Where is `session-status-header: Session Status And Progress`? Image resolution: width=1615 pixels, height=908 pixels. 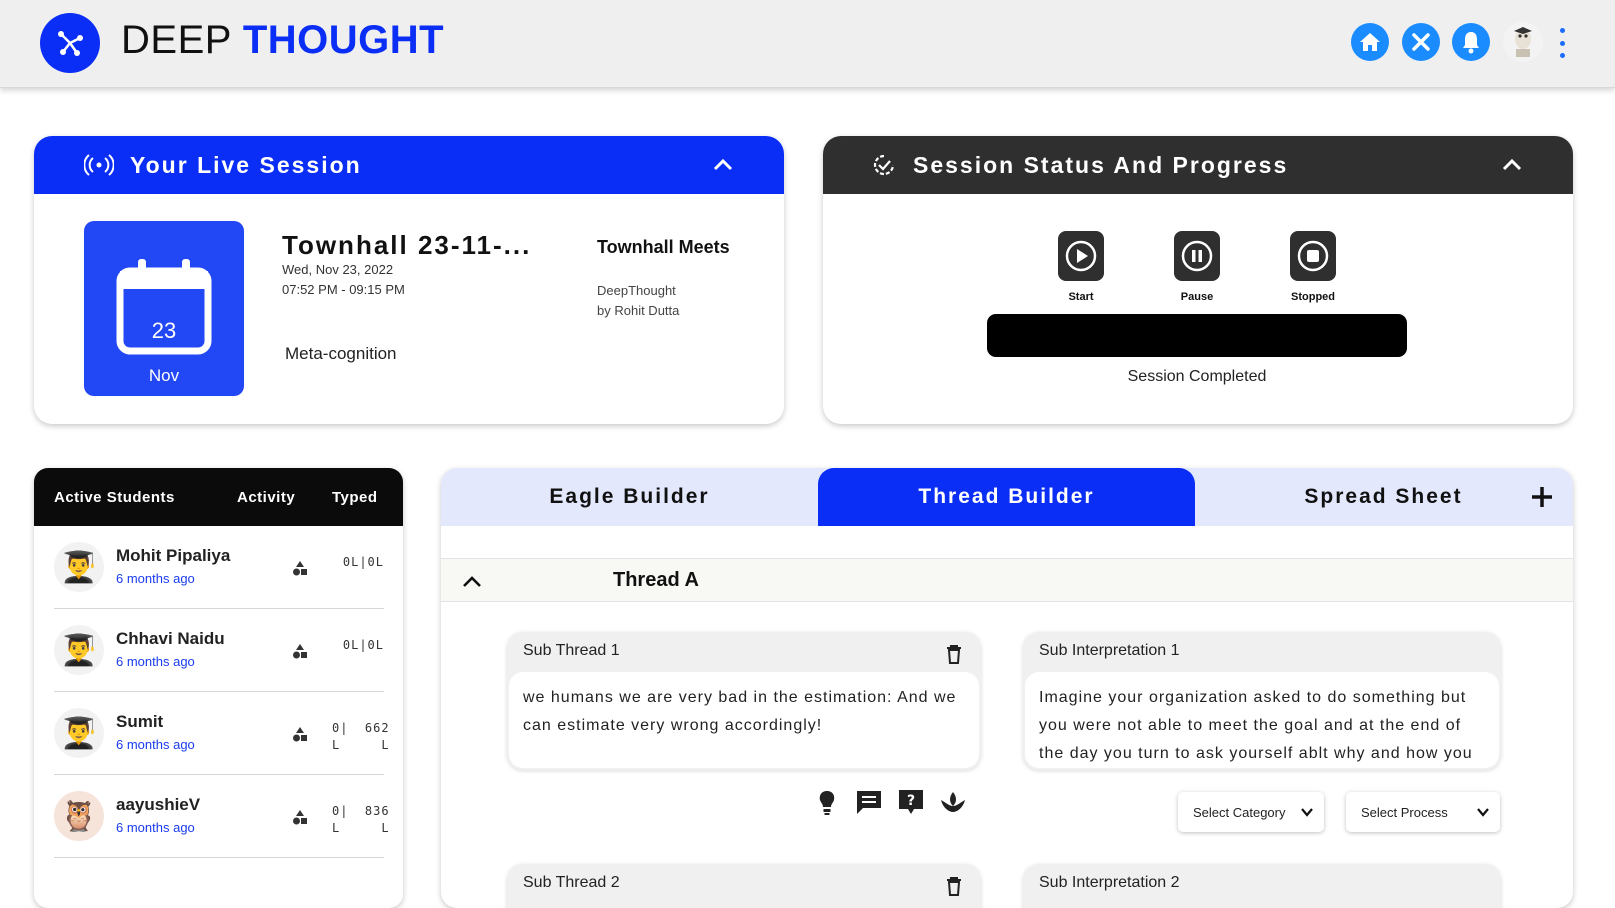
session-status-header: Session Status And Progress is located at coordinates (1198, 165).